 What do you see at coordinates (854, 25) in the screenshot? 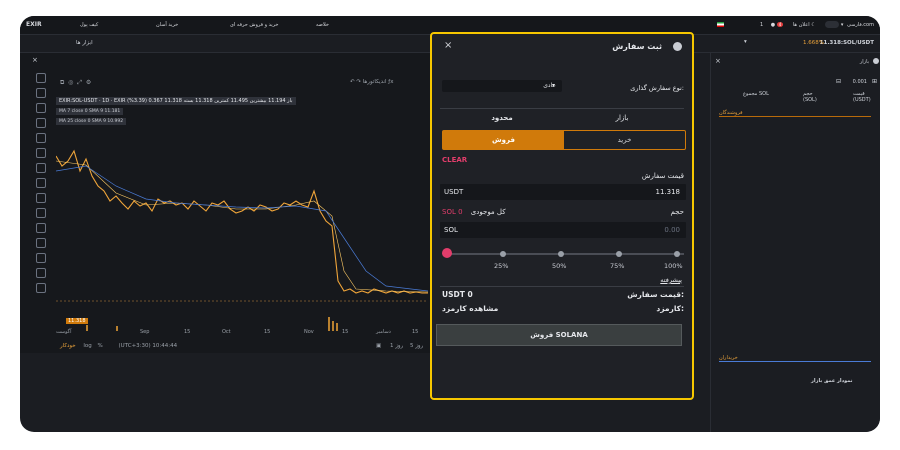
I see `language-select: فارسی` at bounding box center [854, 25].